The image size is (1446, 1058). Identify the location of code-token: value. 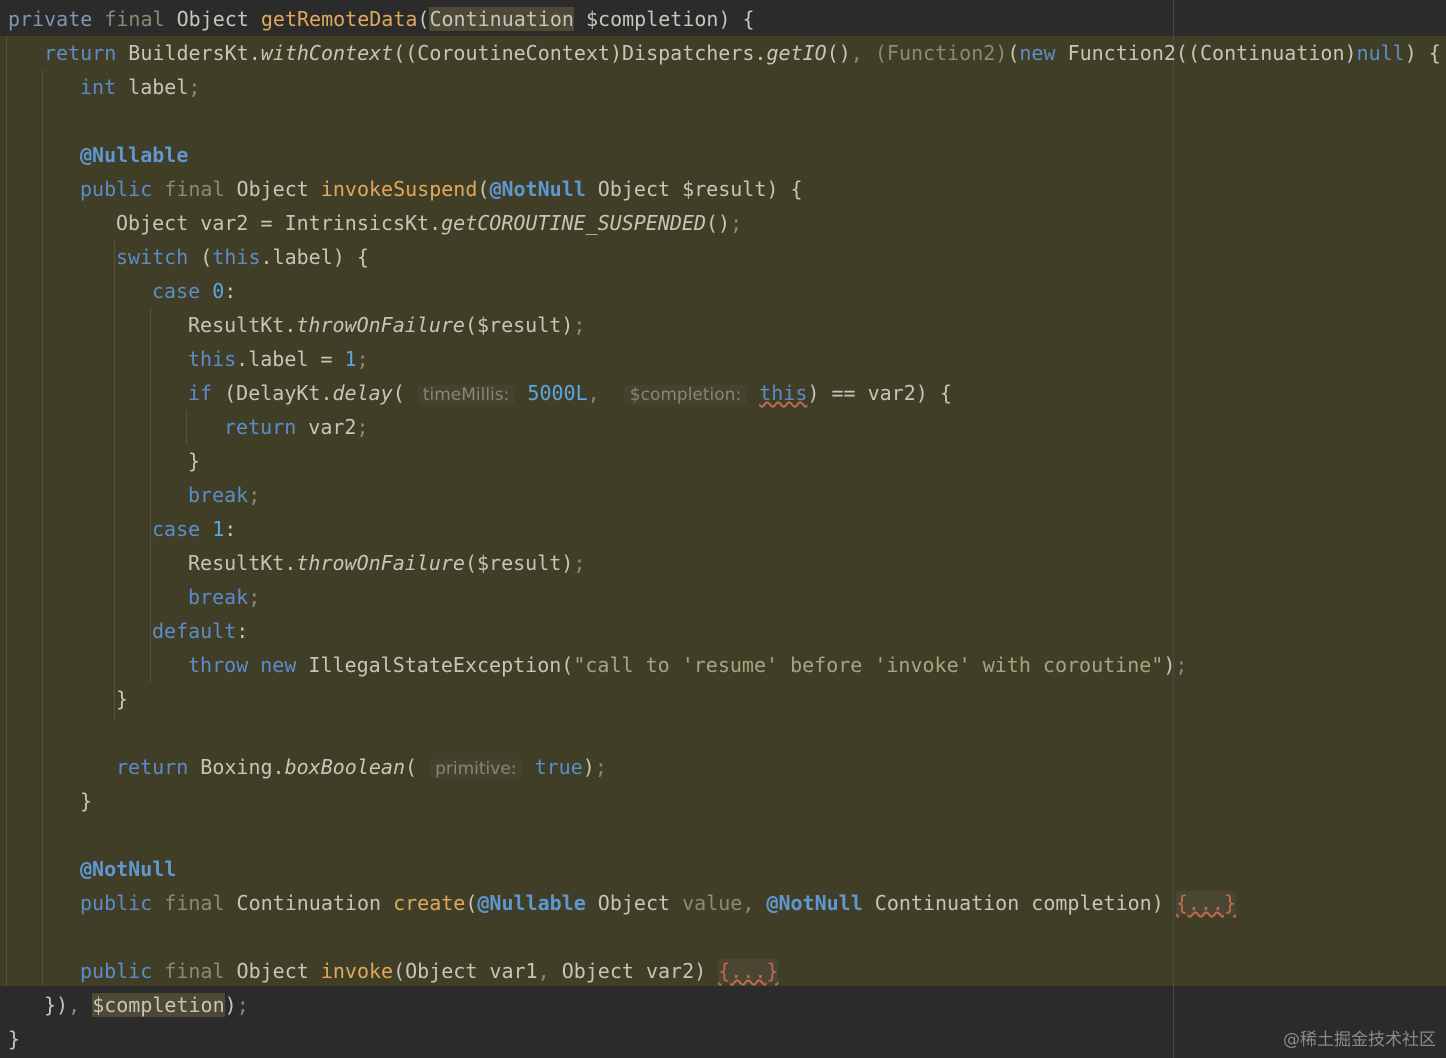
(712, 903).